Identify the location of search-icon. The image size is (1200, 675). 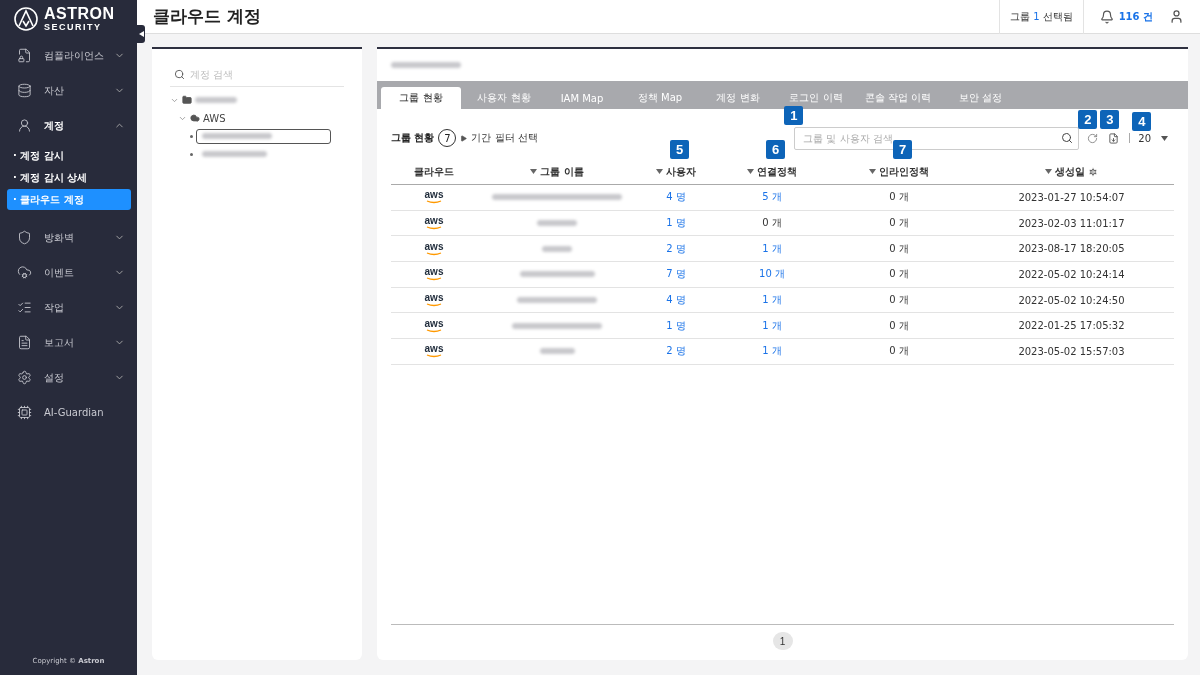
(1067, 137).